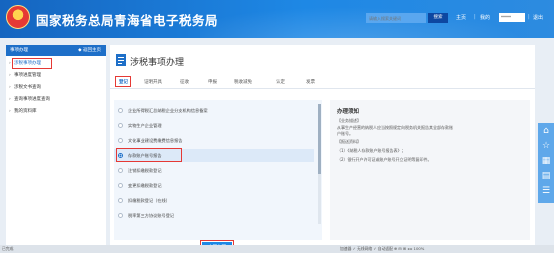 The width and height of the screenshot is (554, 253). Describe the element at coordinates (384, 159) in the screenshot. I see `notice-line: （2）银行开户许可证或账户账号开立证明等复印件。` at that location.